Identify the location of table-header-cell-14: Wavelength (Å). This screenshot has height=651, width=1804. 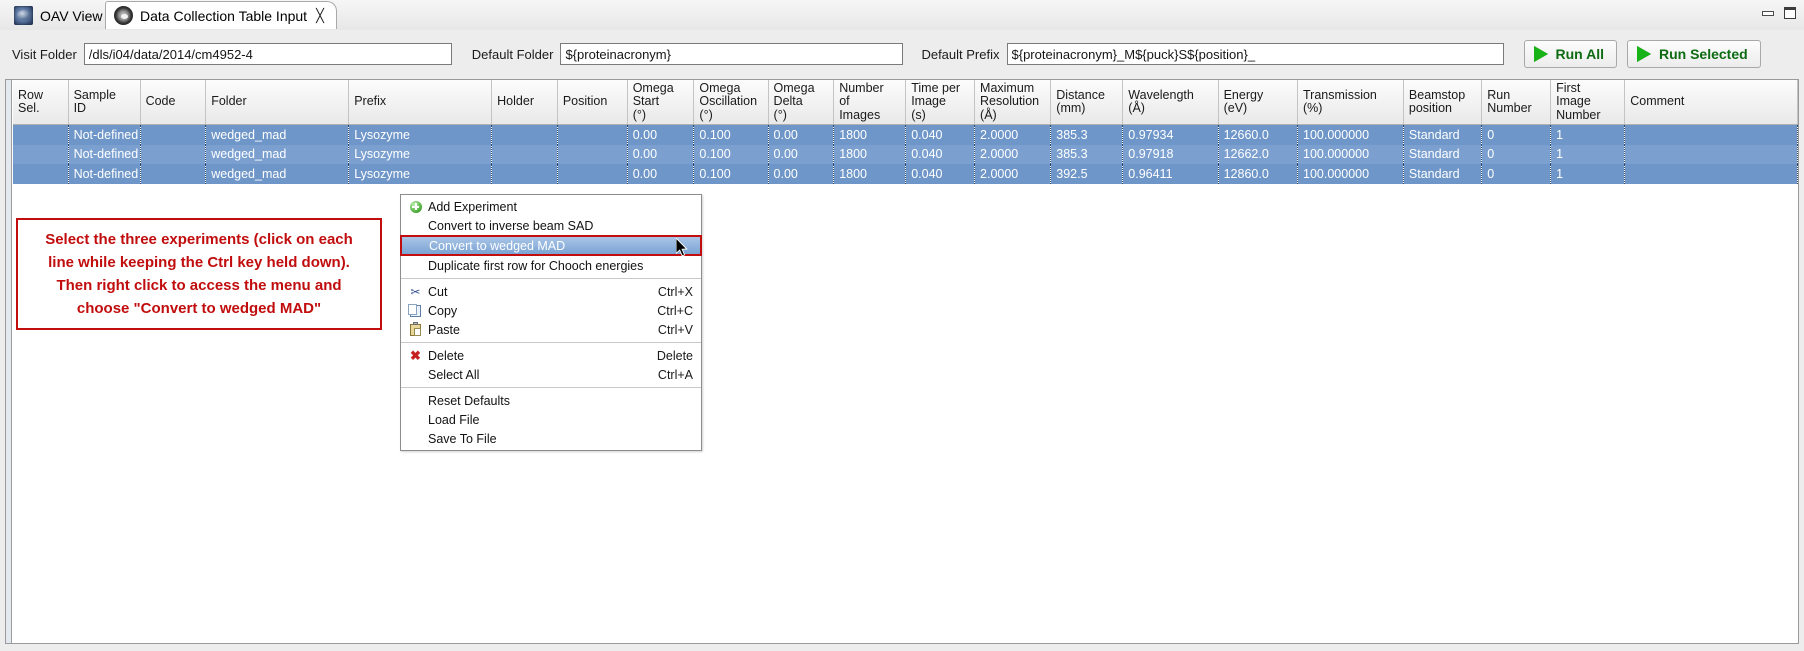
(1170, 102).